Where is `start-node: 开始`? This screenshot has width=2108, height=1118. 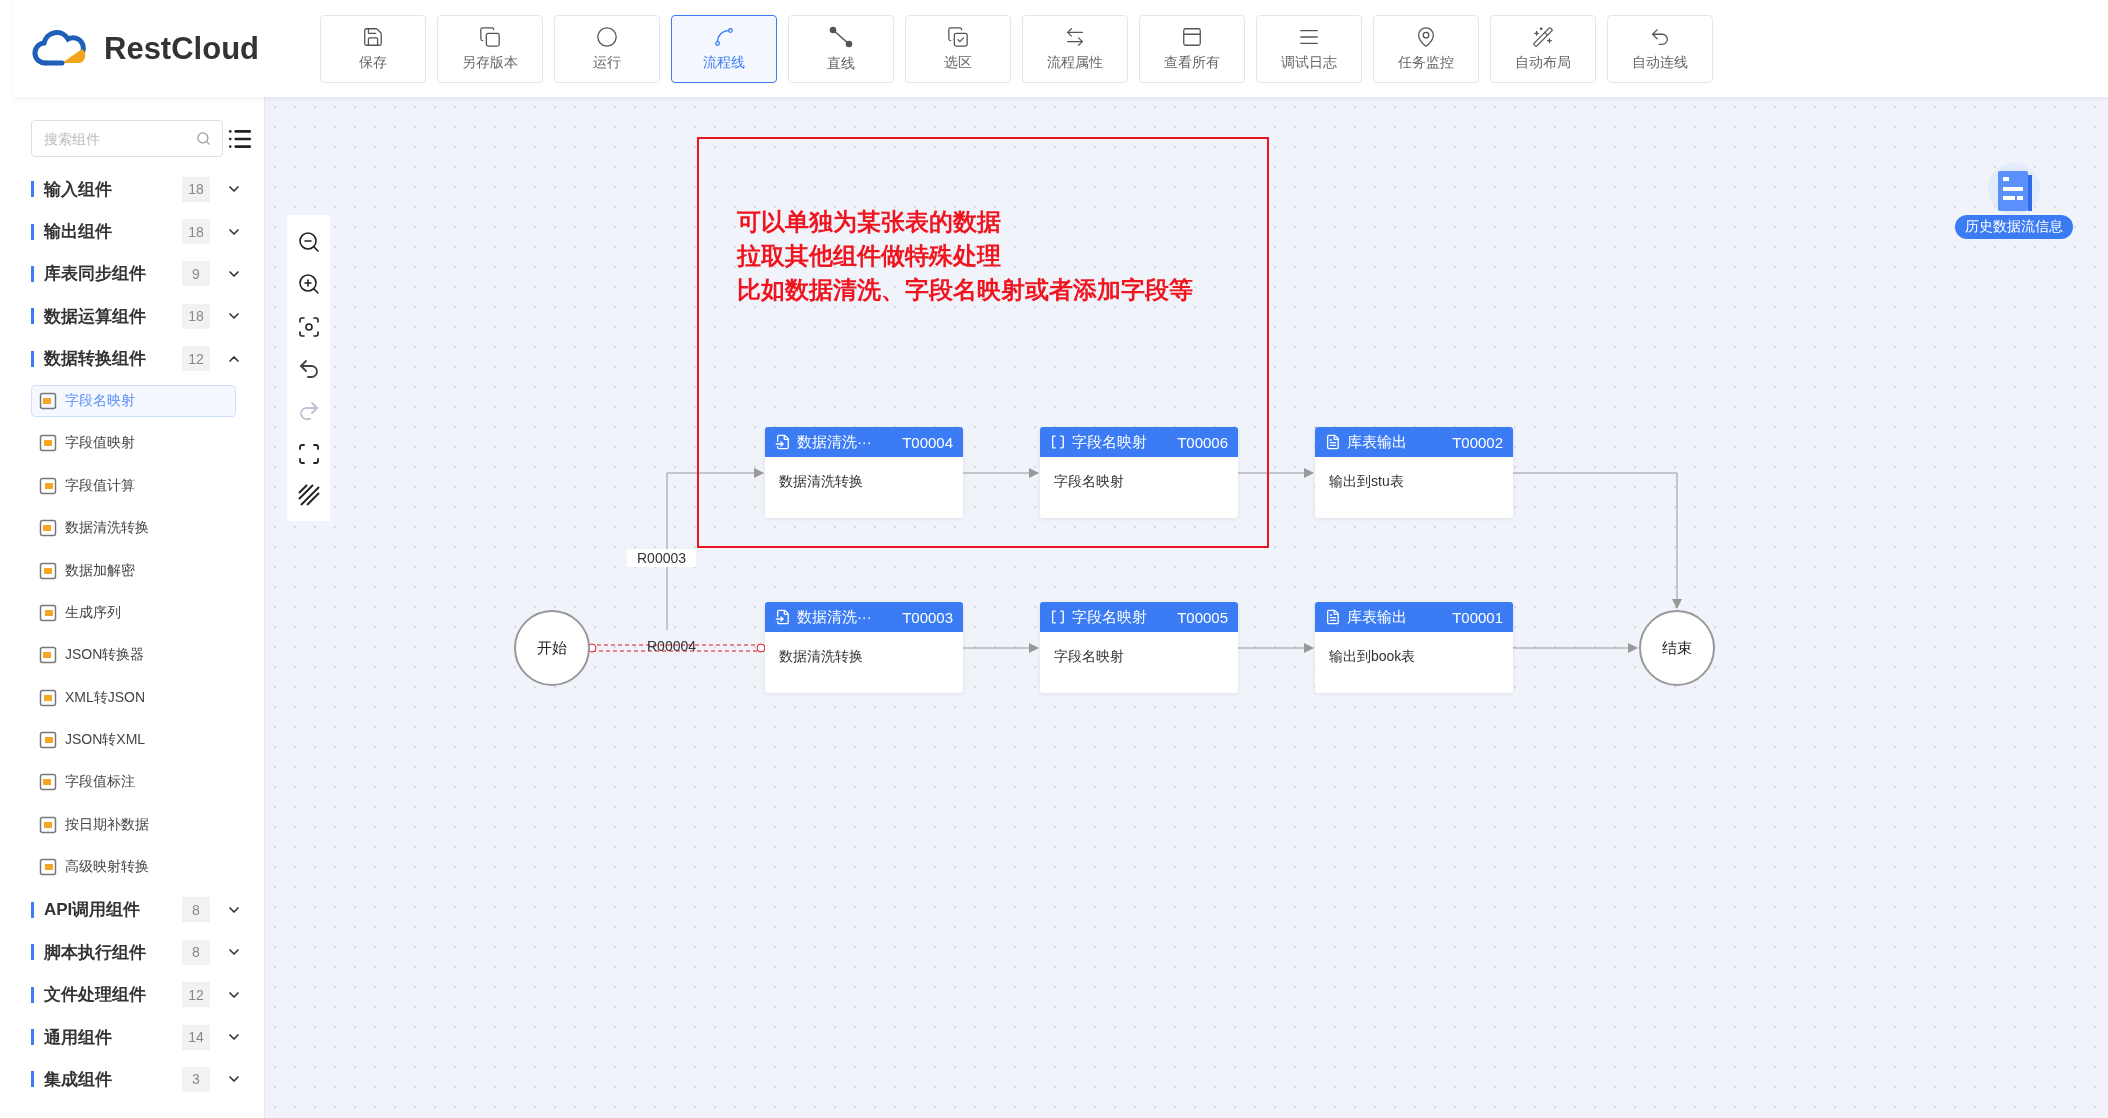 start-node: 开始 is located at coordinates (552, 648).